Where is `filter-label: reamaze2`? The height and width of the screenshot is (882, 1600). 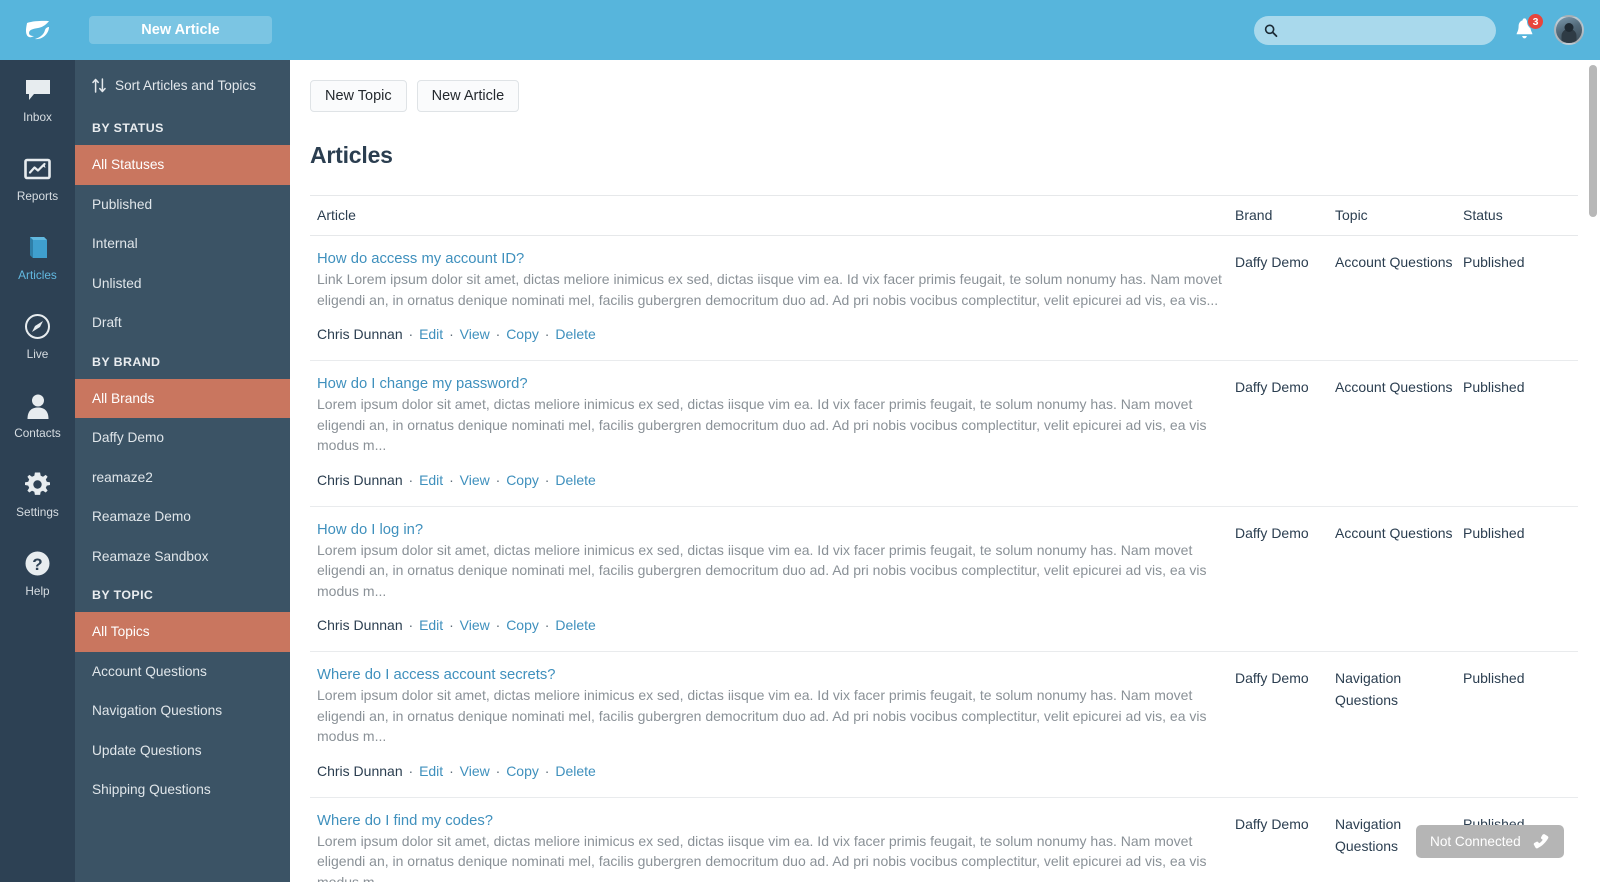
filter-label: reamaze2 is located at coordinates (122, 477).